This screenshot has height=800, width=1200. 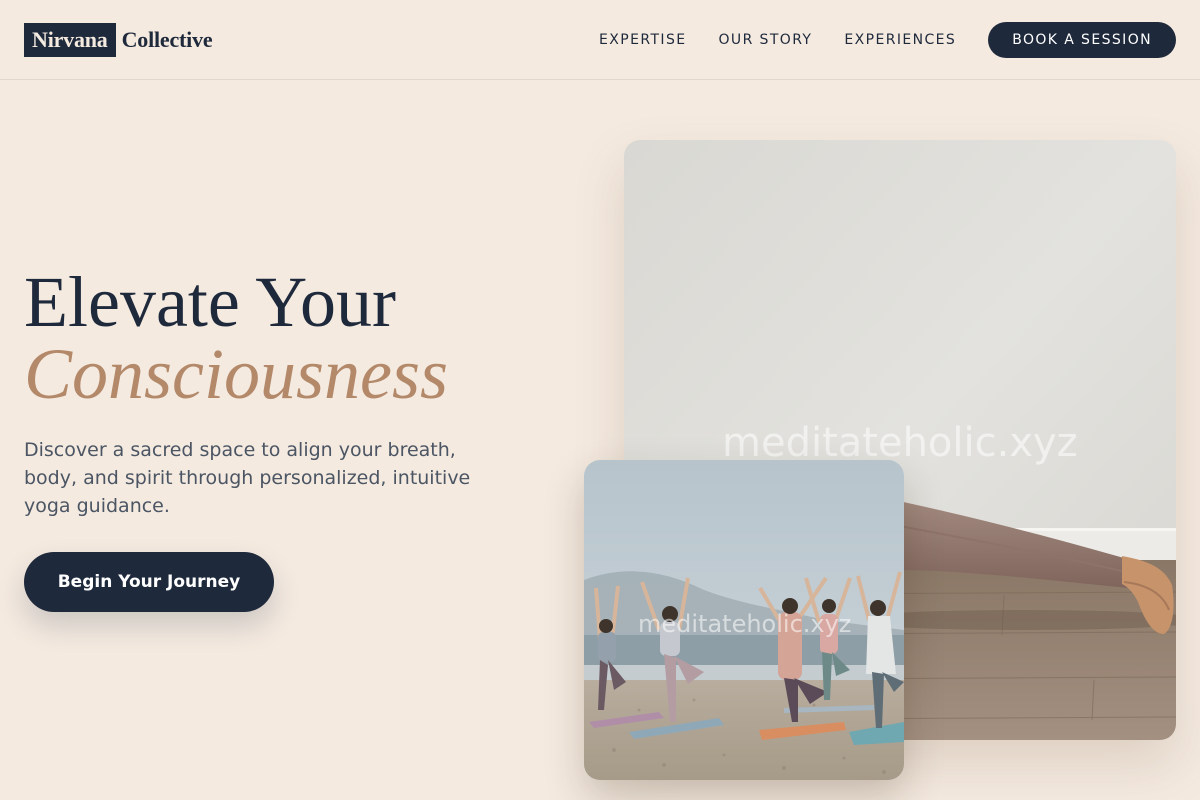 What do you see at coordinates (118, 40) in the screenshot?
I see `logo: Nirvana Collective` at bounding box center [118, 40].